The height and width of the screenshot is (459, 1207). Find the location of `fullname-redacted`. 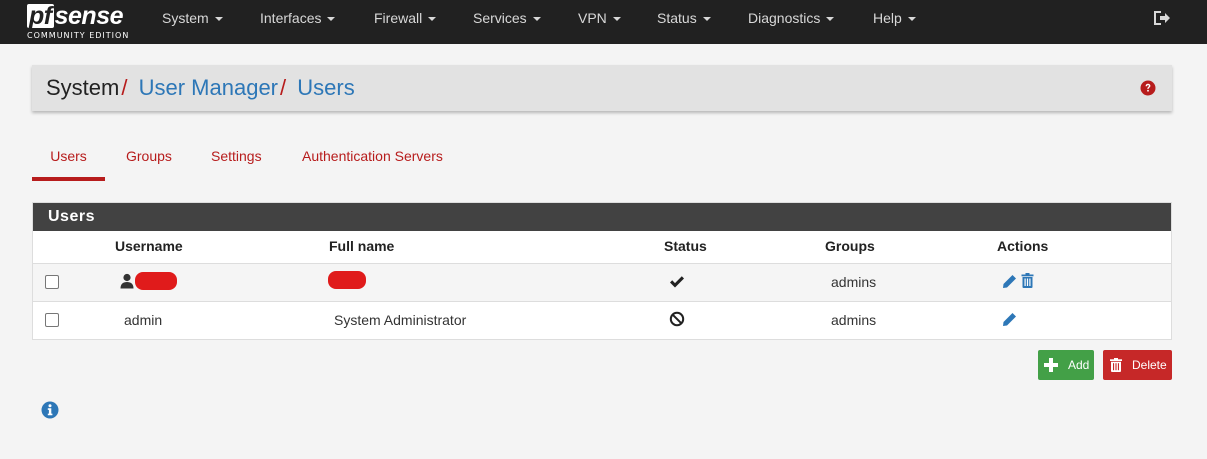

fullname-redacted is located at coordinates (347, 280).